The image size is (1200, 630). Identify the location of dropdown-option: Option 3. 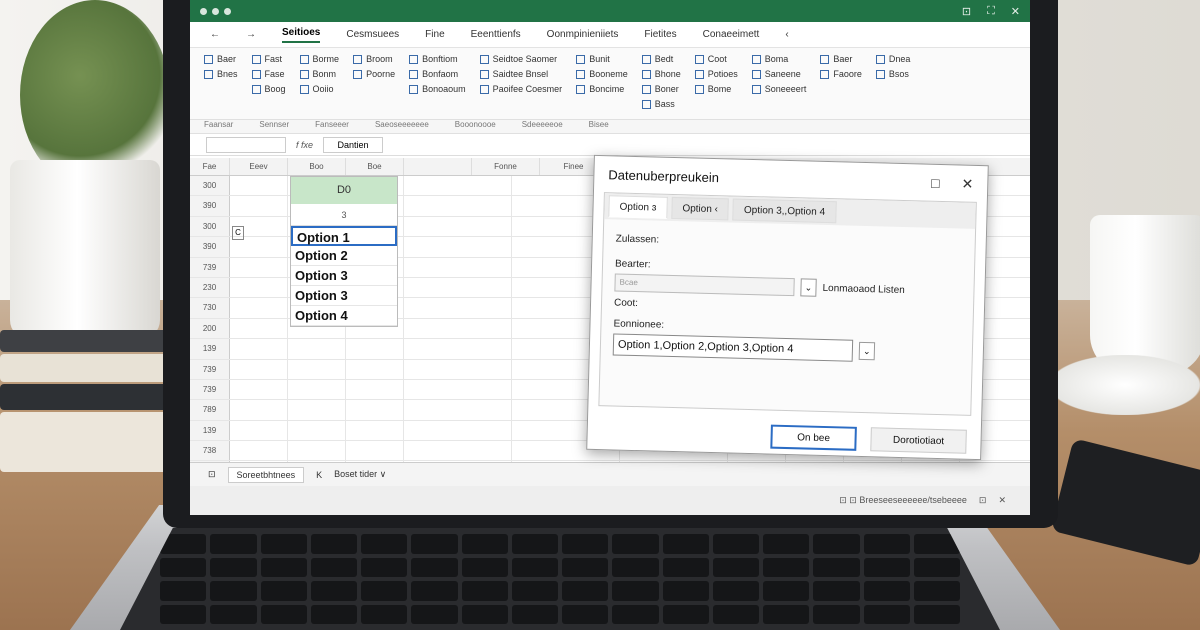
(344, 296).